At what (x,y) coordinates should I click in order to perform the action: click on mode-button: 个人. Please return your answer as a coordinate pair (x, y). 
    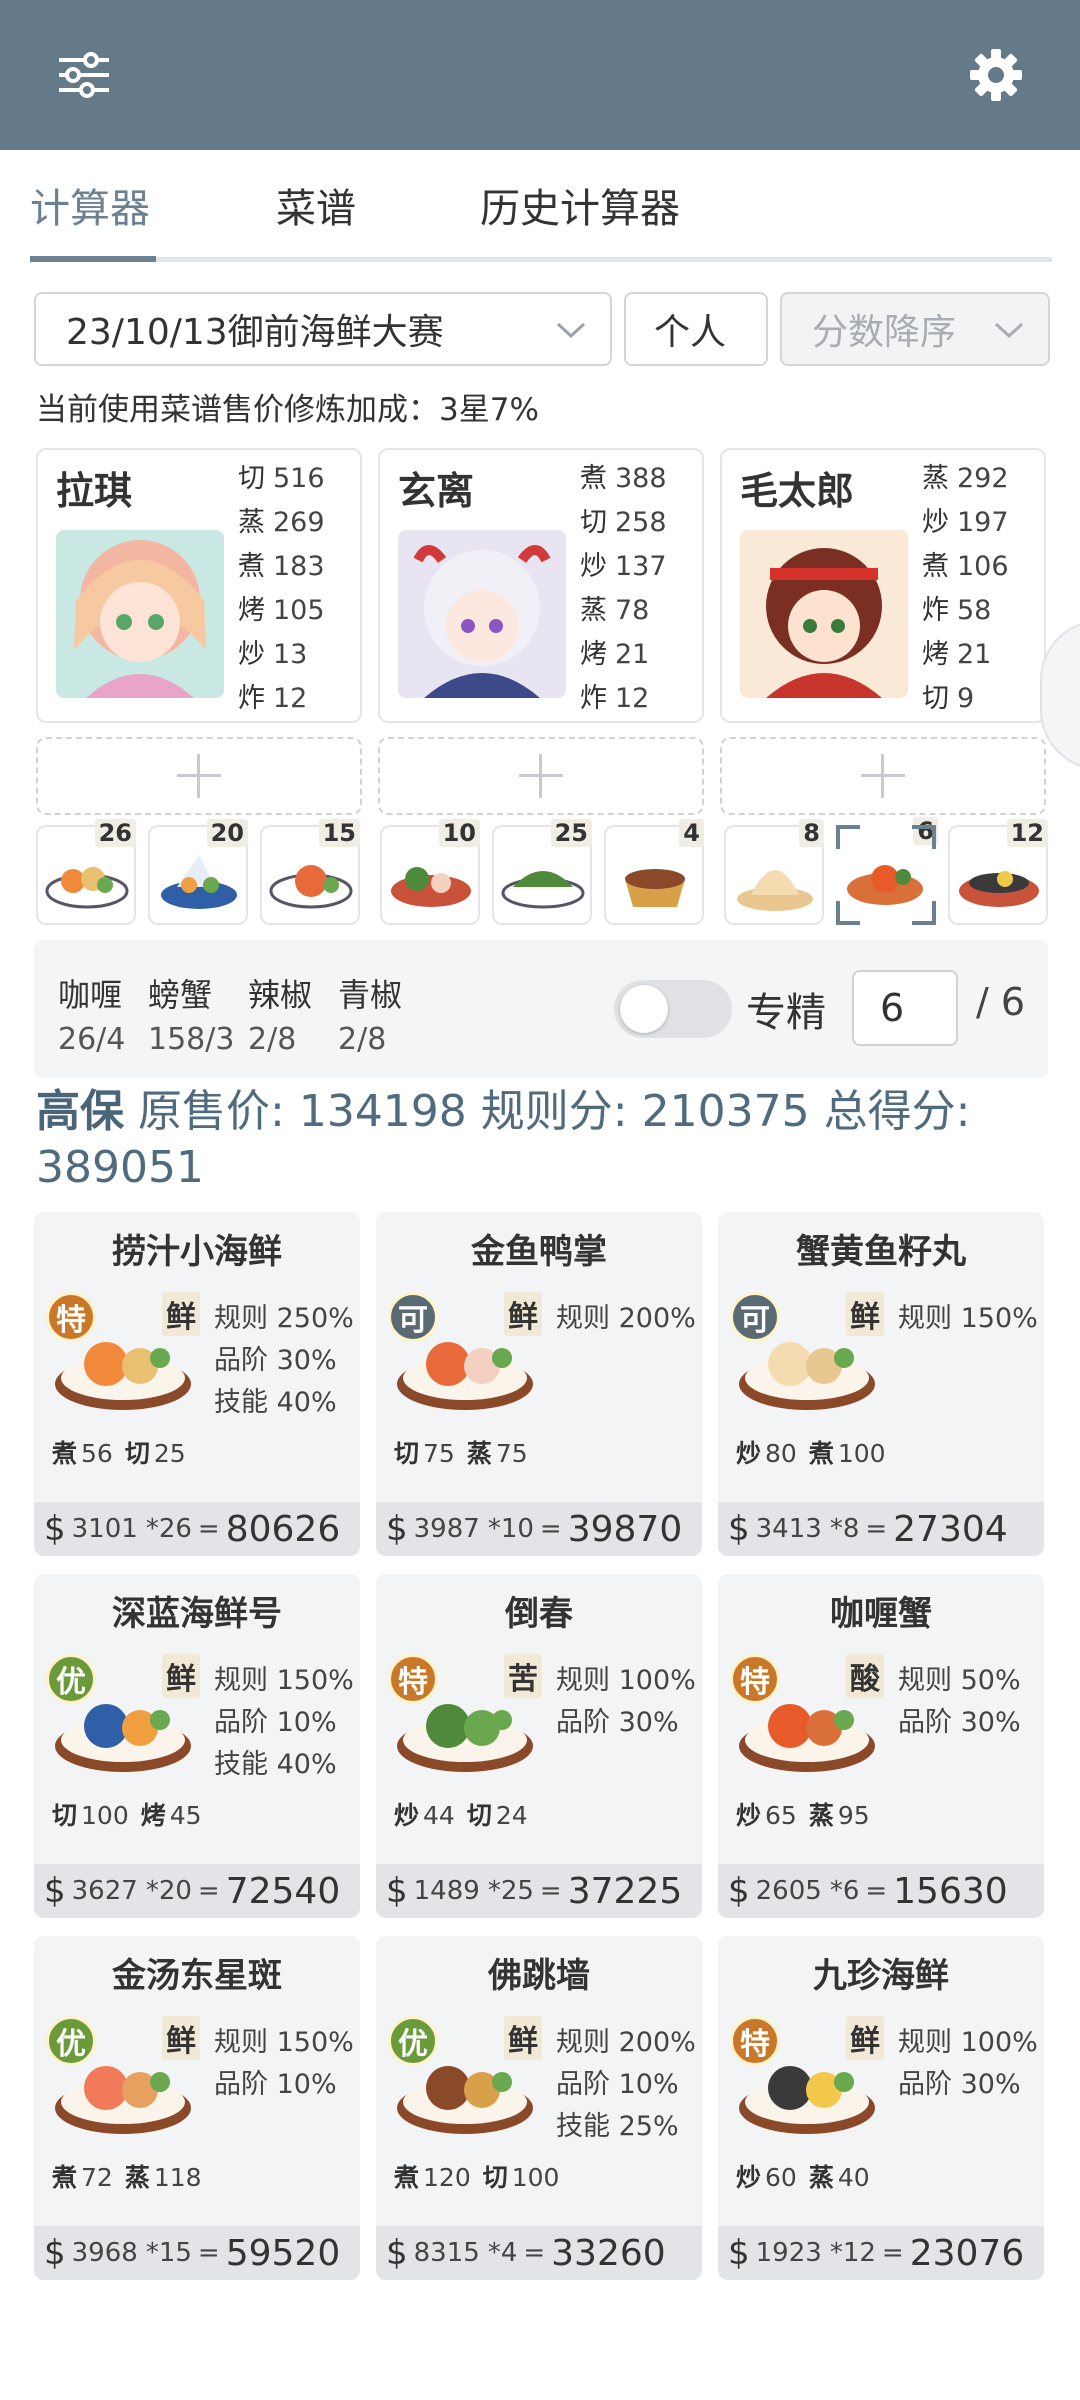
    Looking at the image, I should click on (696, 329).